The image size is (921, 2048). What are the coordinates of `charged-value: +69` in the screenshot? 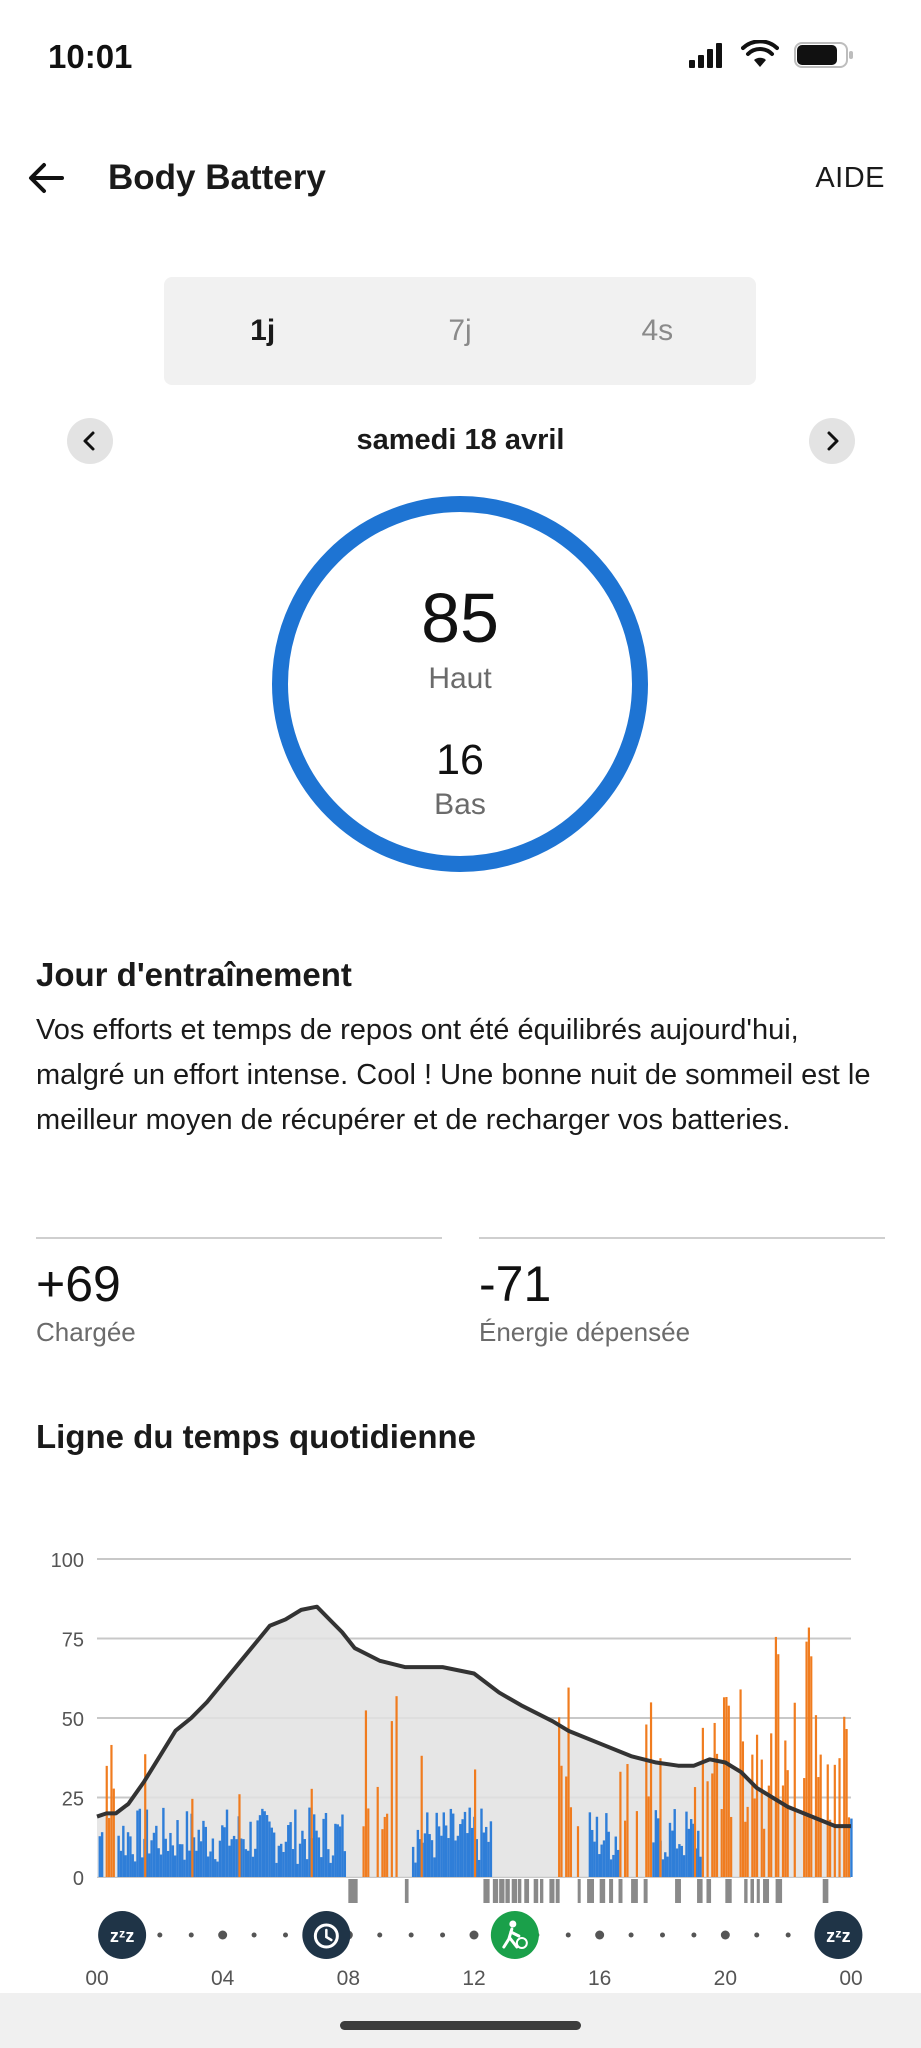 It's located at (78, 1284).